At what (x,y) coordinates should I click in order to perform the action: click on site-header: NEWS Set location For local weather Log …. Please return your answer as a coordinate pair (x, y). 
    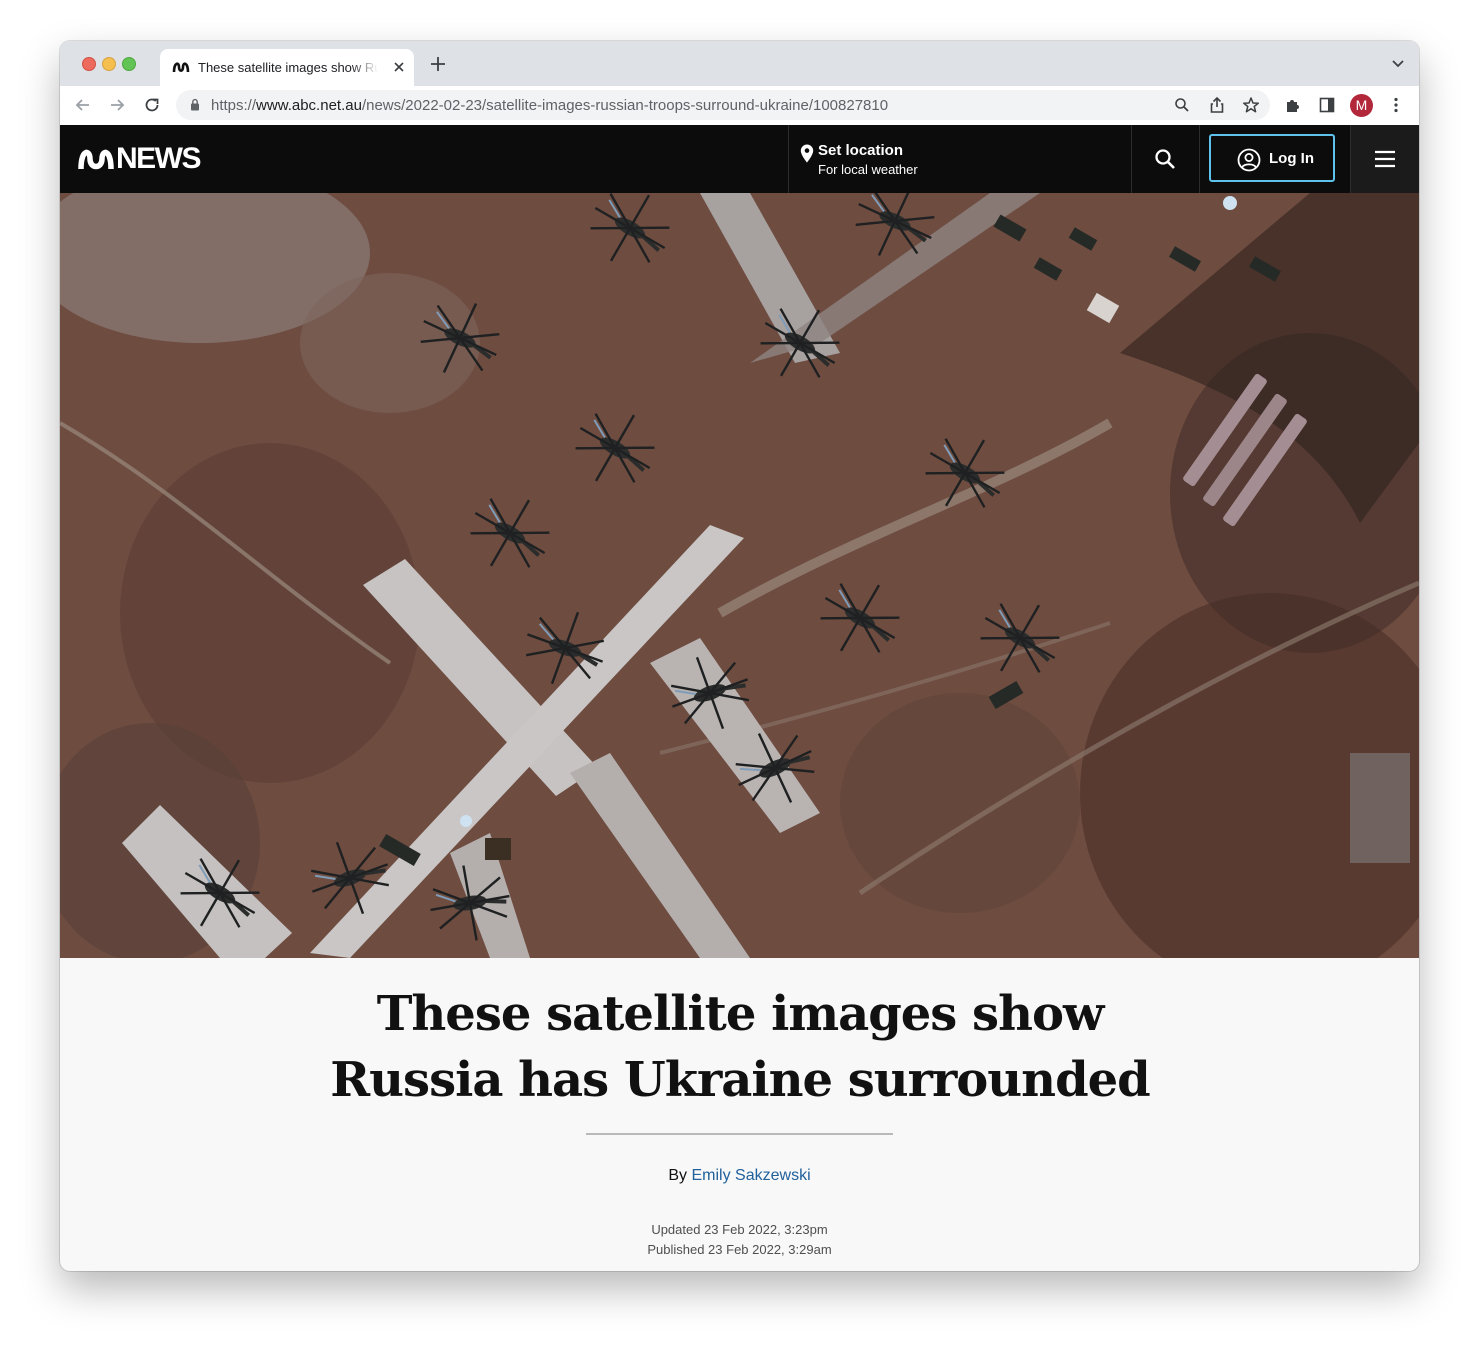
    Looking at the image, I should click on (739, 159).